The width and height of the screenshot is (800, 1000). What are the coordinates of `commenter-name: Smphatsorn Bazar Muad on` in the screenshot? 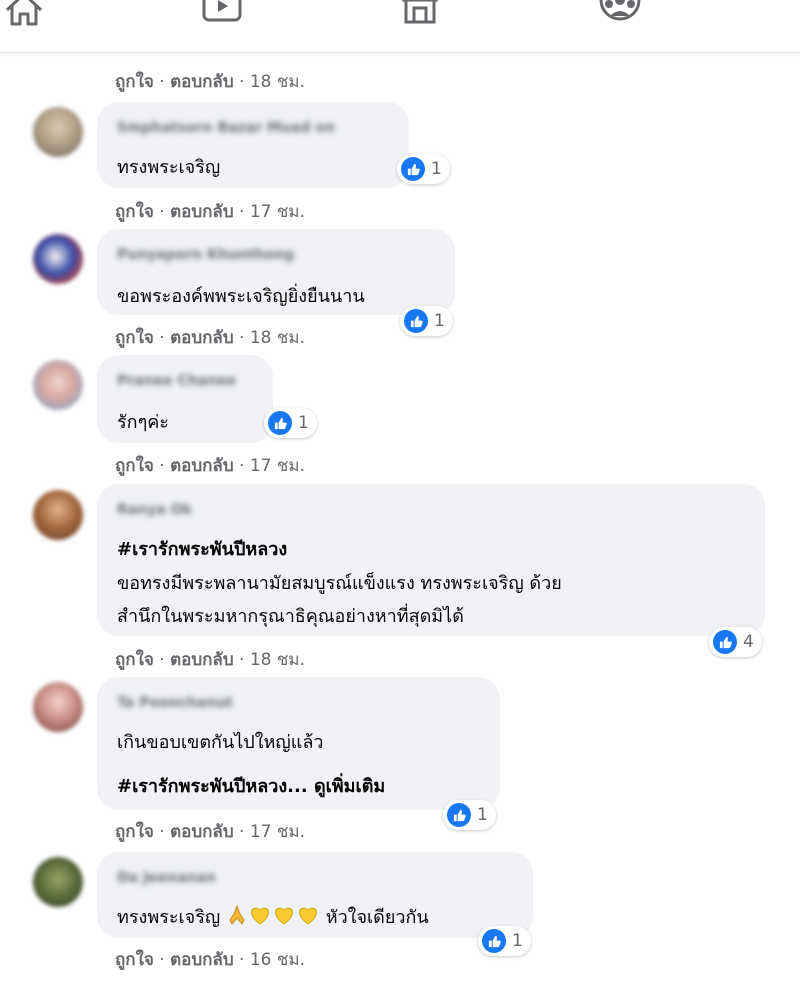 It's located at (226, 128).